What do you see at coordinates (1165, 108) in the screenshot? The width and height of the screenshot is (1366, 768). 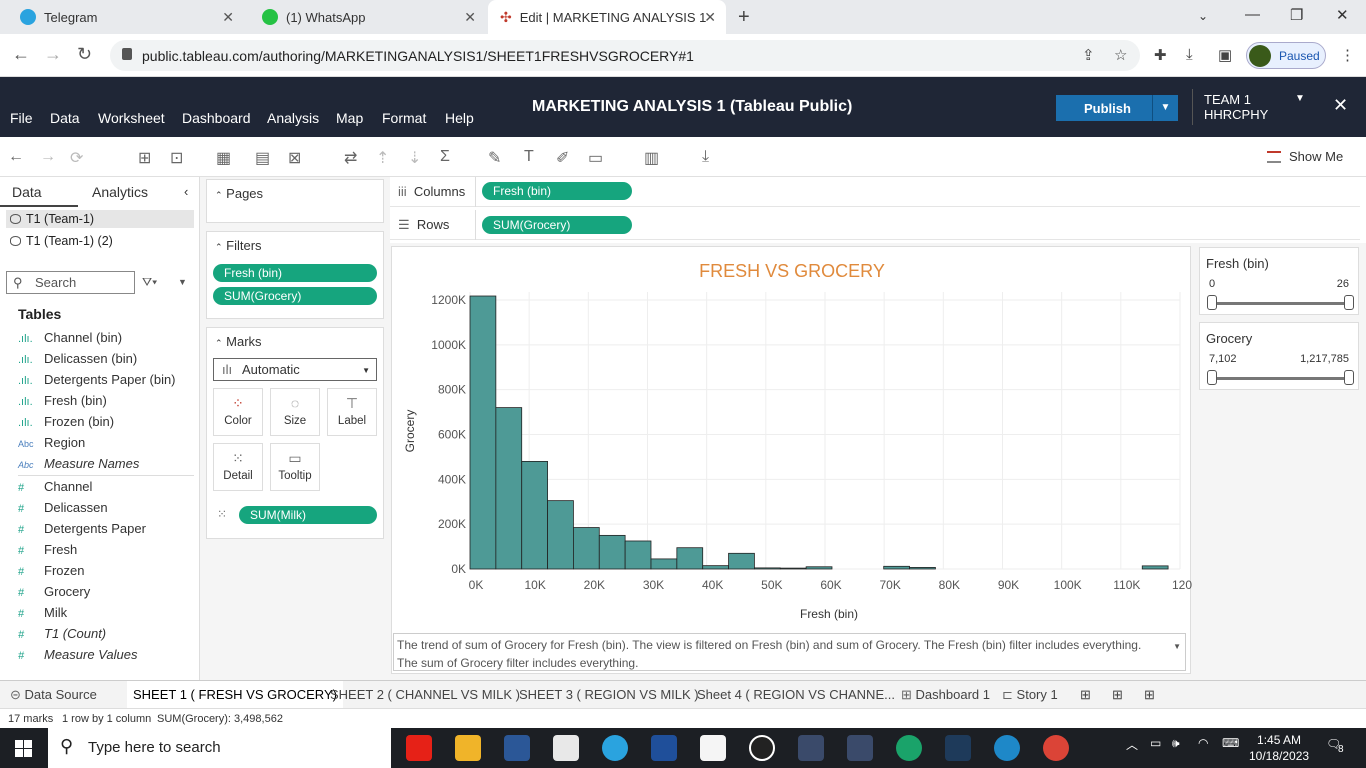 I see `publish-dropdown-icon: ▼` at bounding box center [1165, 108].